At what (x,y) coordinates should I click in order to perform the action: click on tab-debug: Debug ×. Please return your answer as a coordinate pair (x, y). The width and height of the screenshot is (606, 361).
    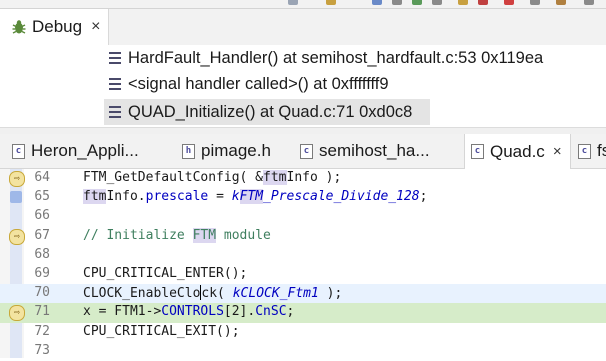
    Looking at the image, I should click on (54, 27).